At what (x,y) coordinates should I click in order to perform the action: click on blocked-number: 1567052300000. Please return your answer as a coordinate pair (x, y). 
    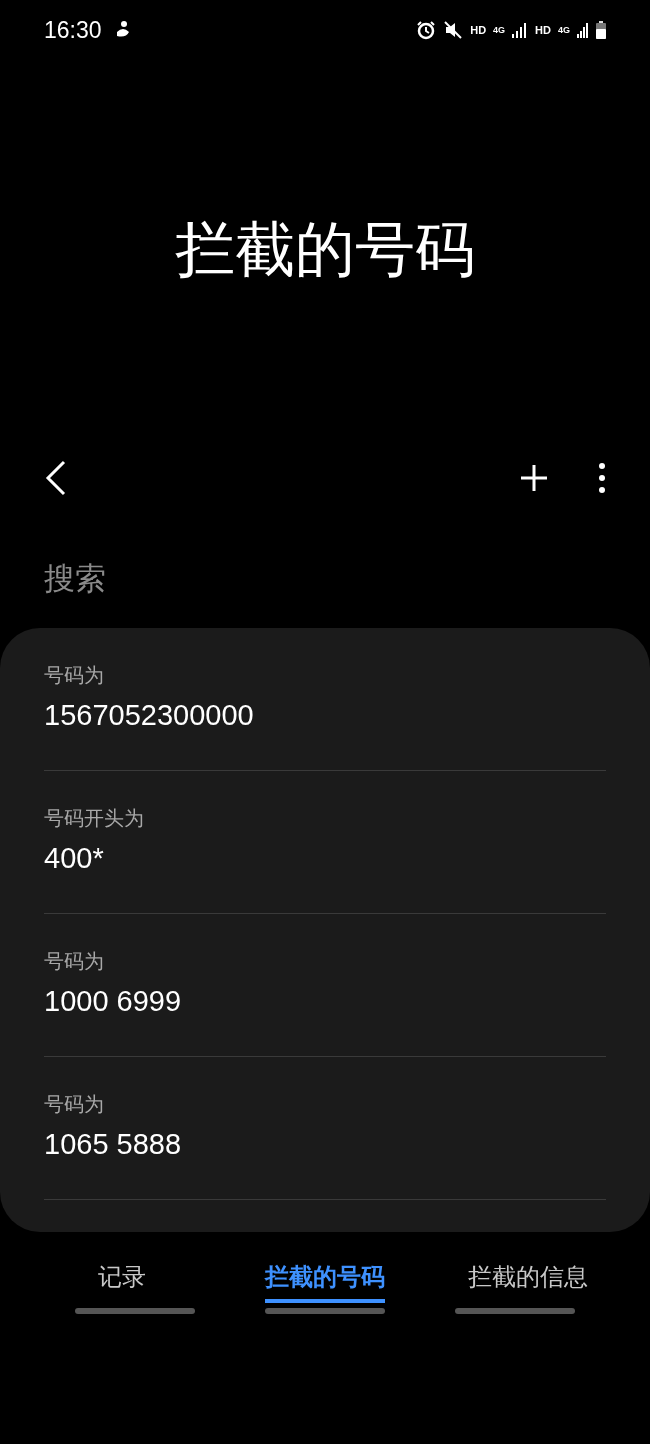
    Looking at the image, I should click on (325, 716).